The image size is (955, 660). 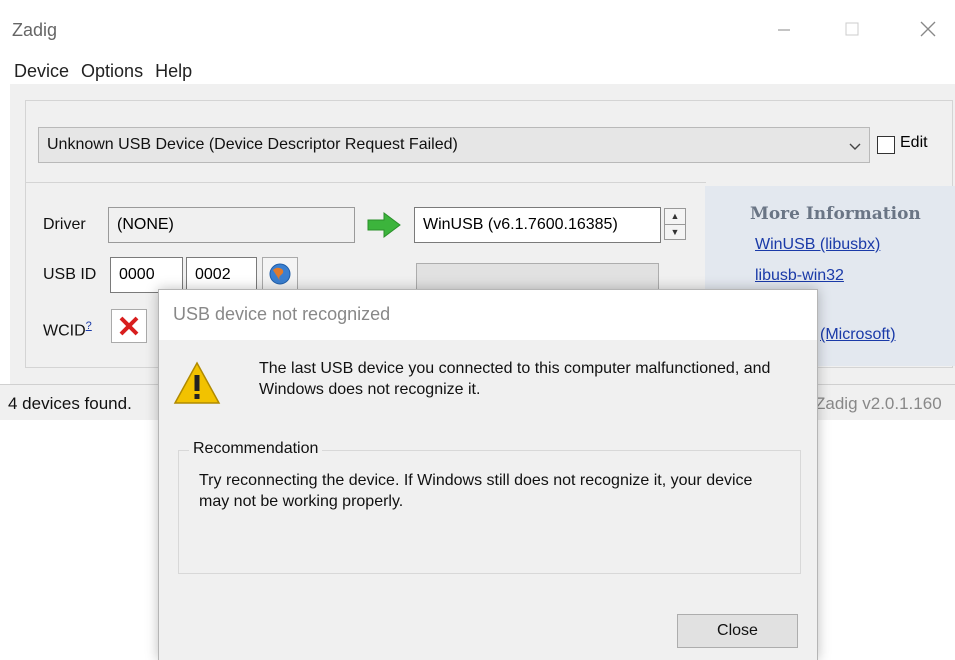 I want to click on link-microsoft: (Microsoft), so click(x=858, y=335).